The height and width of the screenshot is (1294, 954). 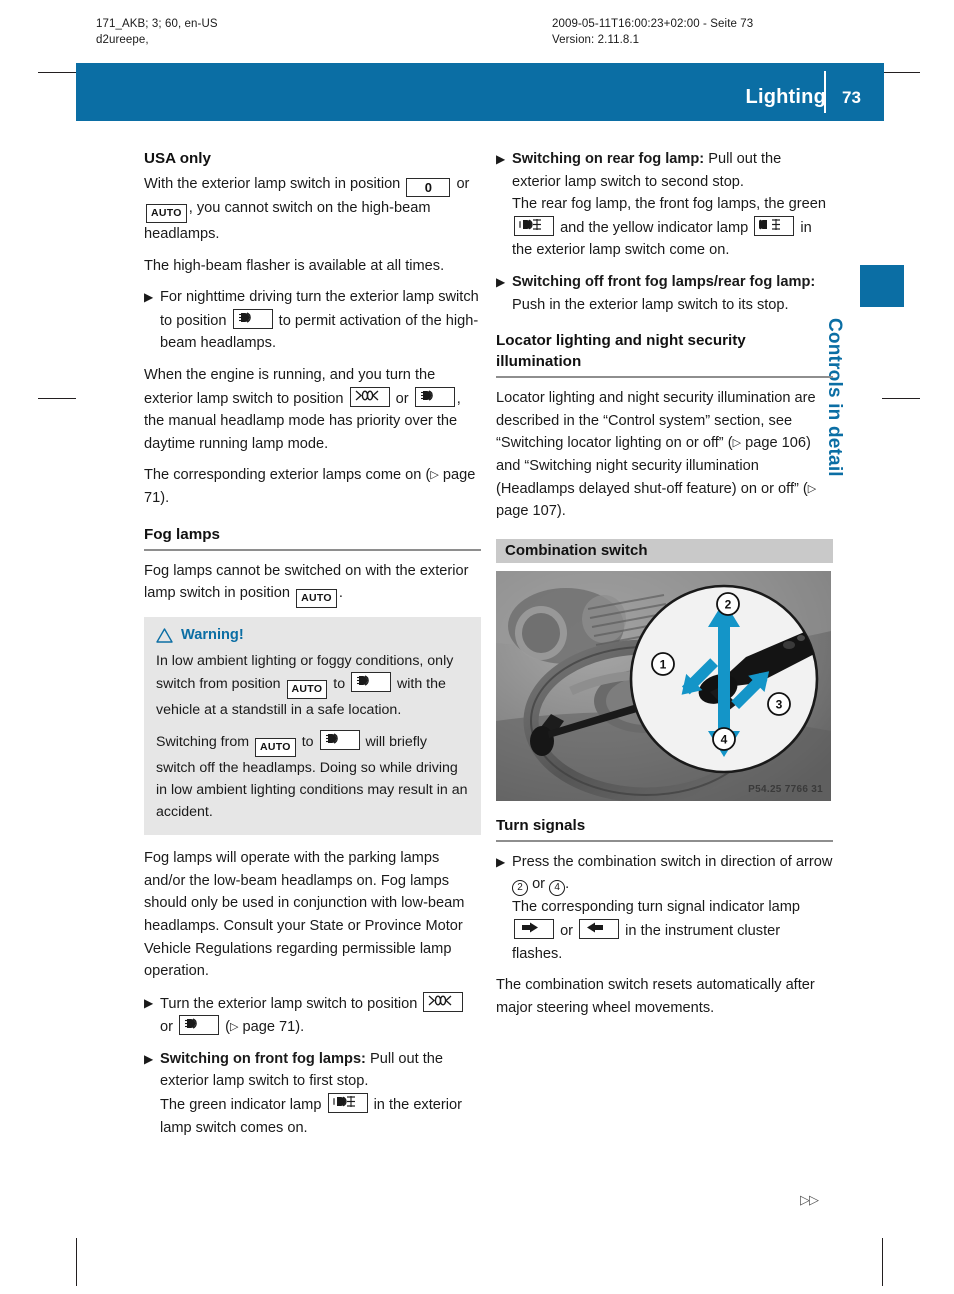 What do you see at coordinates (785, 789) in the screenshot?
I see `figure-caption: P54.25 7766 31` at bounding box center [785, 789].